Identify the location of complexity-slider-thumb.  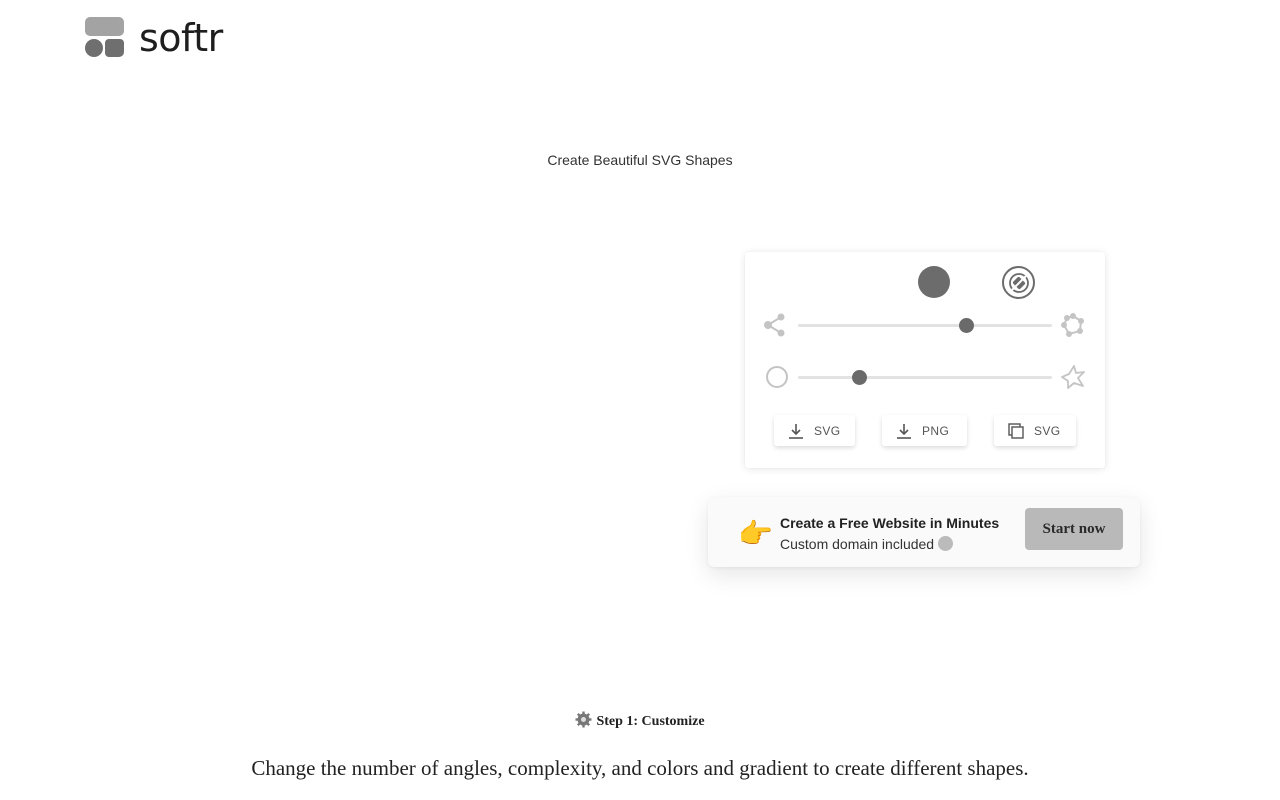
(966, 325).